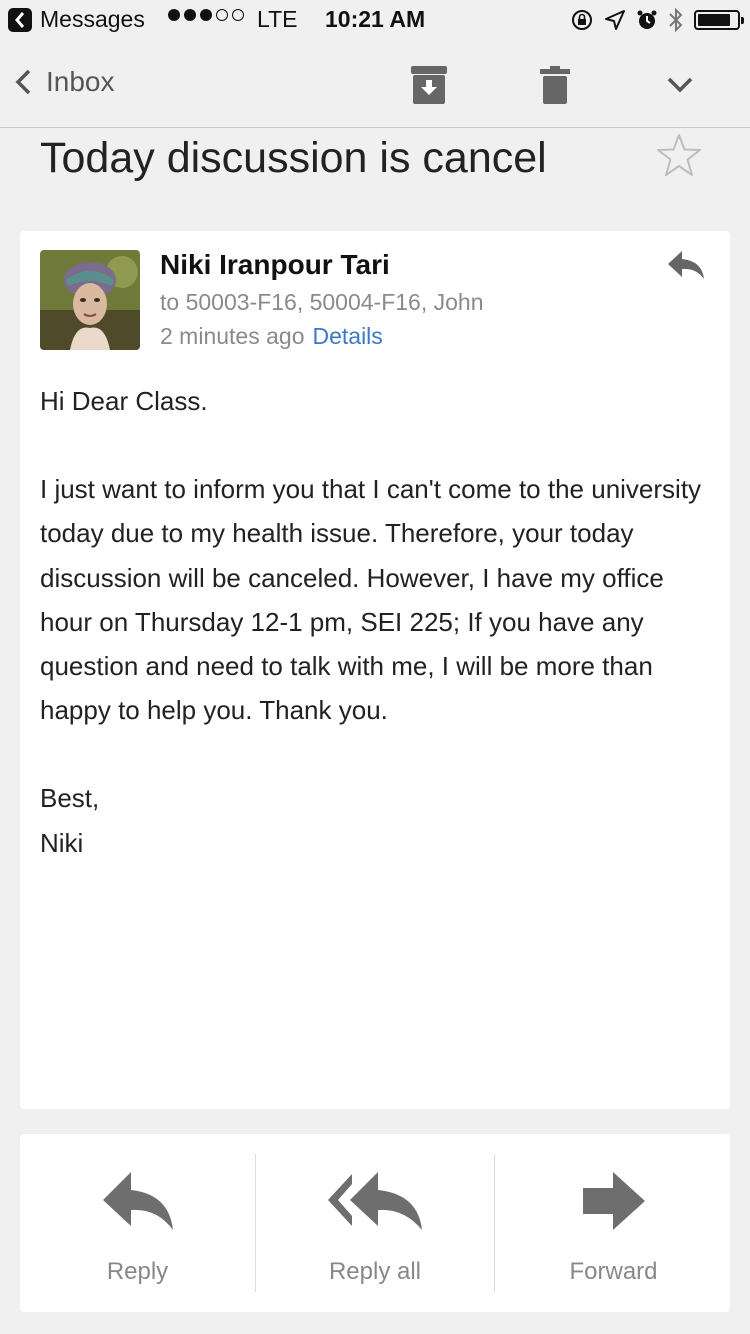 The height and width of the screenshot is (1334, 750). What do you see at coordinates (90, 300) in the screenshot?
I see `sender-avatar` at bounding box center [90, 300].